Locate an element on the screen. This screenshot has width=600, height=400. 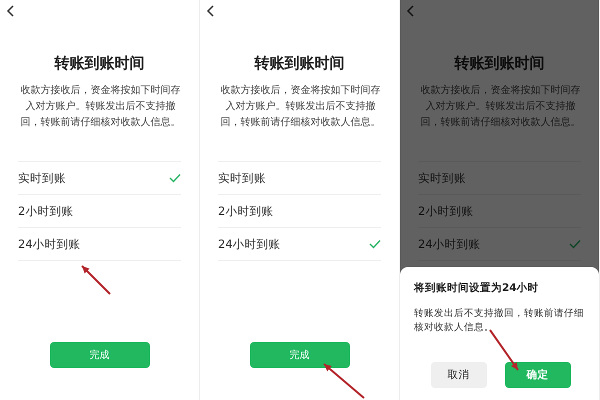
sheet-title: 将到账时间设置为24小时 is located at coordinates (477, 288).